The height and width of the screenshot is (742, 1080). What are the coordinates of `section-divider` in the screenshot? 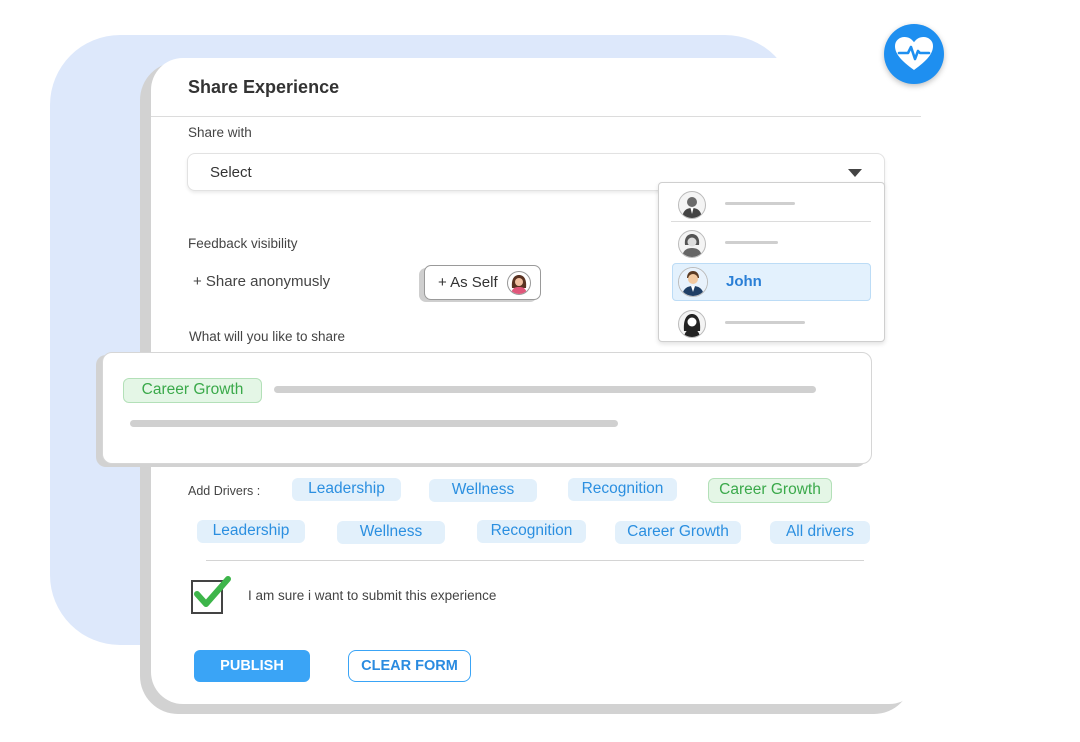 It's located at (535, 560).